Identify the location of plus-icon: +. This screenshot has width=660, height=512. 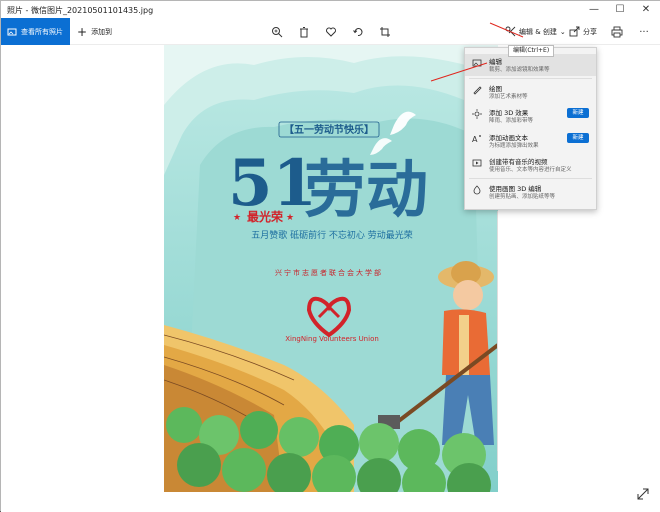
(82, 31).